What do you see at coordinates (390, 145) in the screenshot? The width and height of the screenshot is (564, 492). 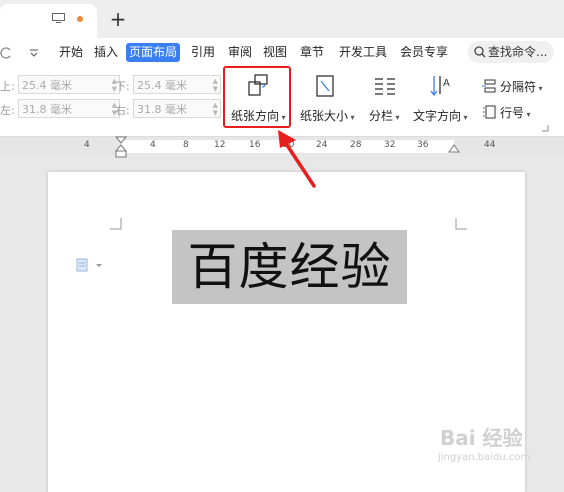 I see `ruler-tick: 32` at bounding box center [390, 145].